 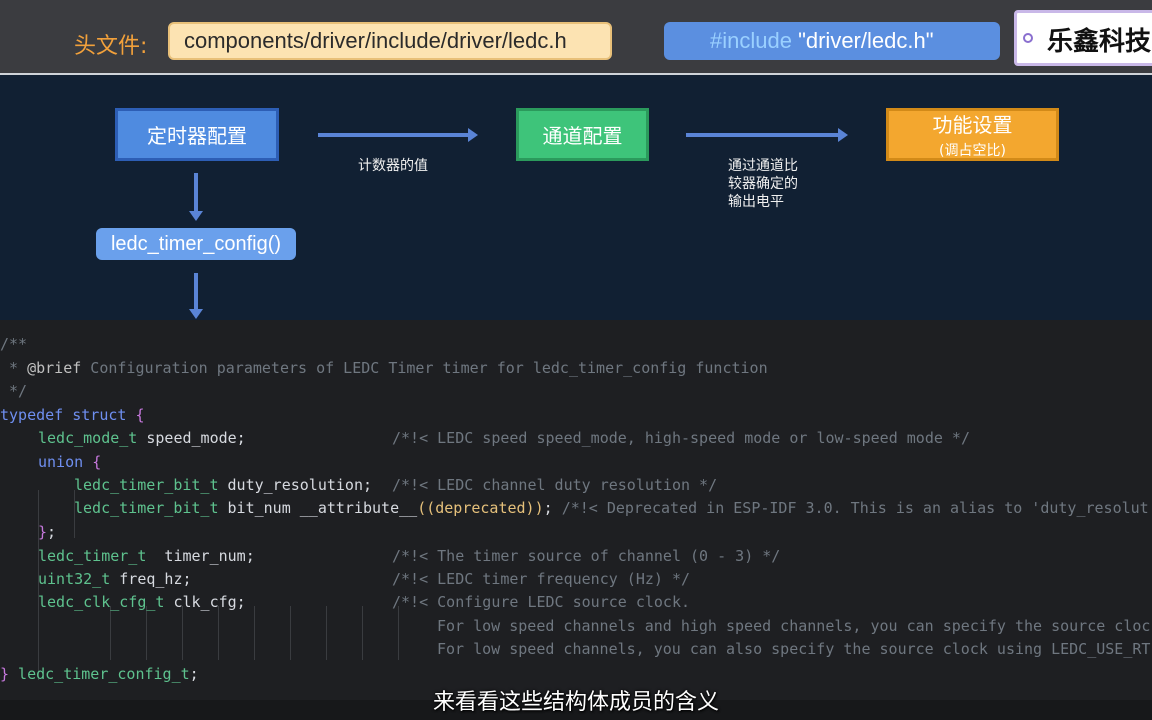 What do you see at coordinates (295, 485) in the screenshot?
I see `member-name: duty_resolution;` at bounding box center [295, 485].